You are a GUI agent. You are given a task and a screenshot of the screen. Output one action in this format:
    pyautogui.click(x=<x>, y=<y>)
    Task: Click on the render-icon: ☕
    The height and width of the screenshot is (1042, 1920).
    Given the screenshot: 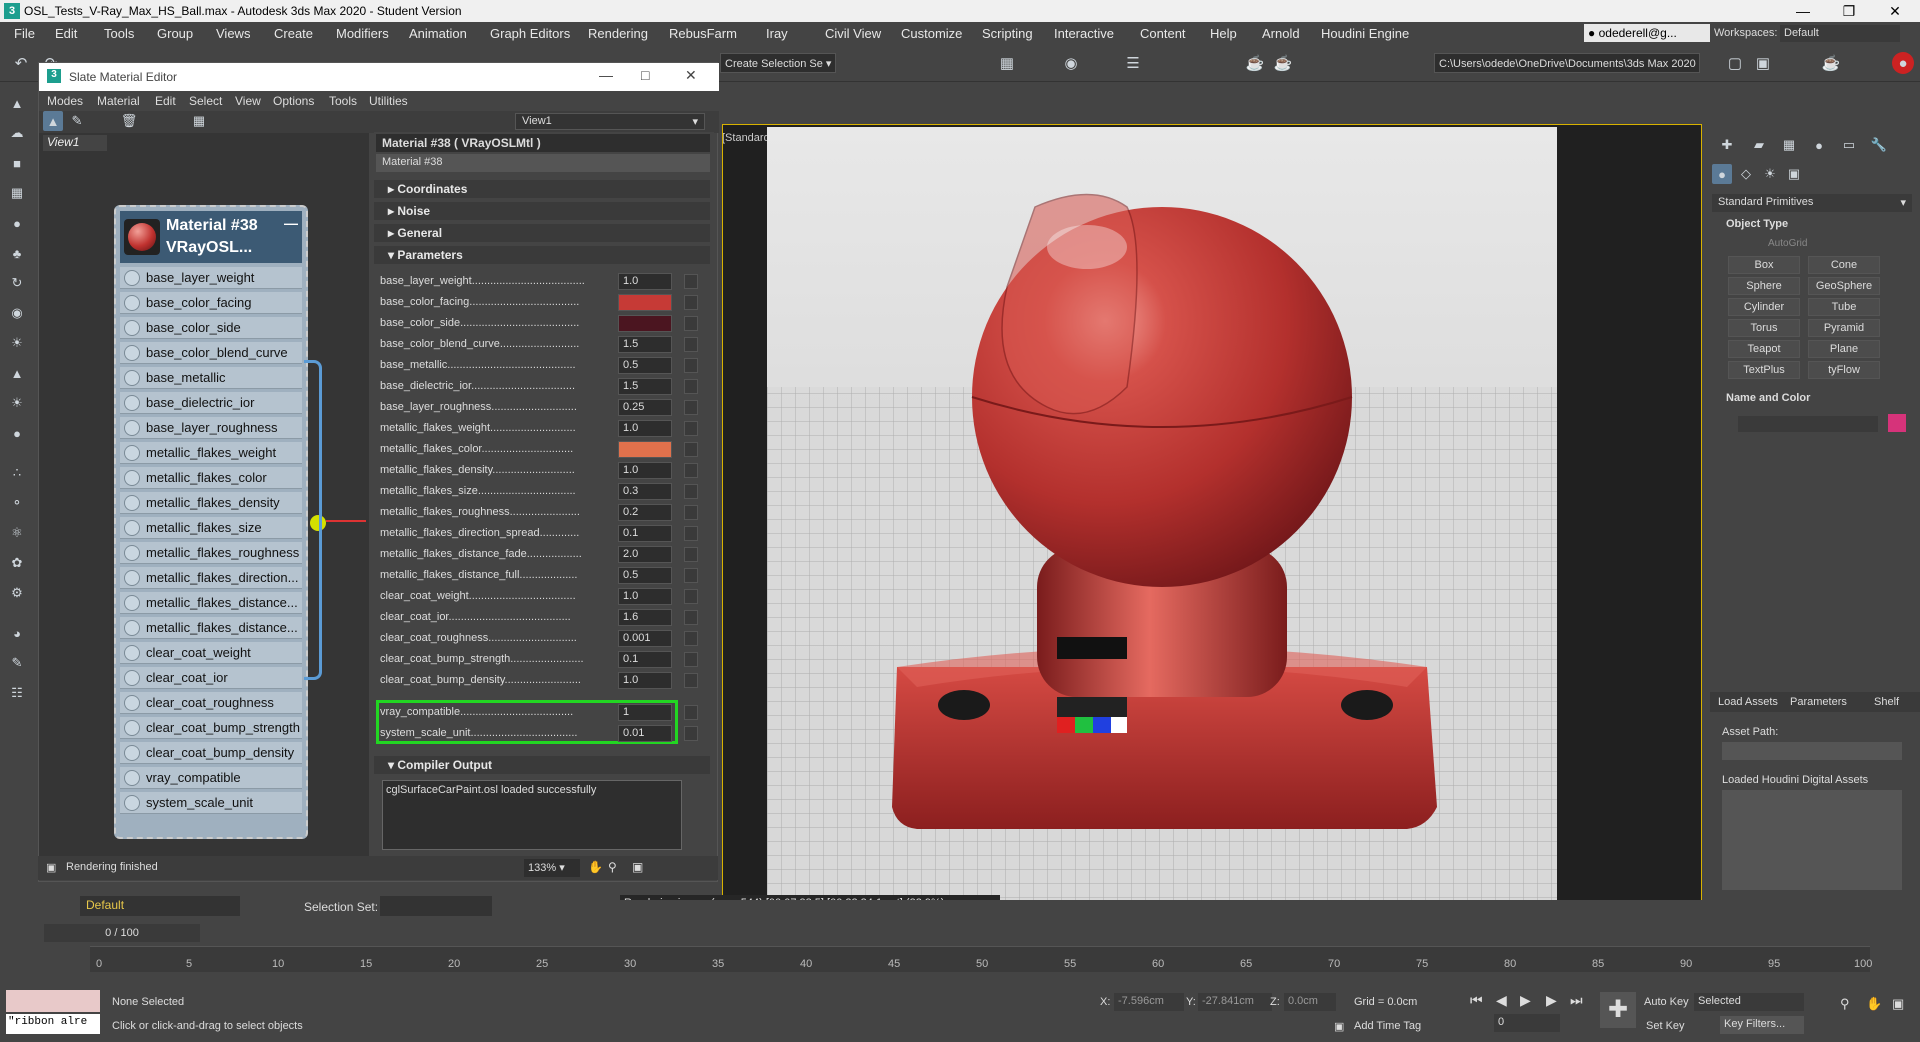 What is the action you would take?
    pyautogui.click(x=1255, y=63)
    